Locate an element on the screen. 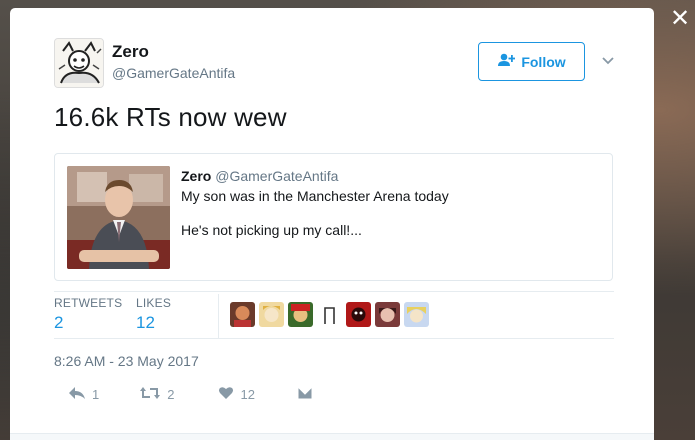 This screenshot has height=440, width=695. quoted-tweet-display-name: Zero is located at coordinates (196, 176).